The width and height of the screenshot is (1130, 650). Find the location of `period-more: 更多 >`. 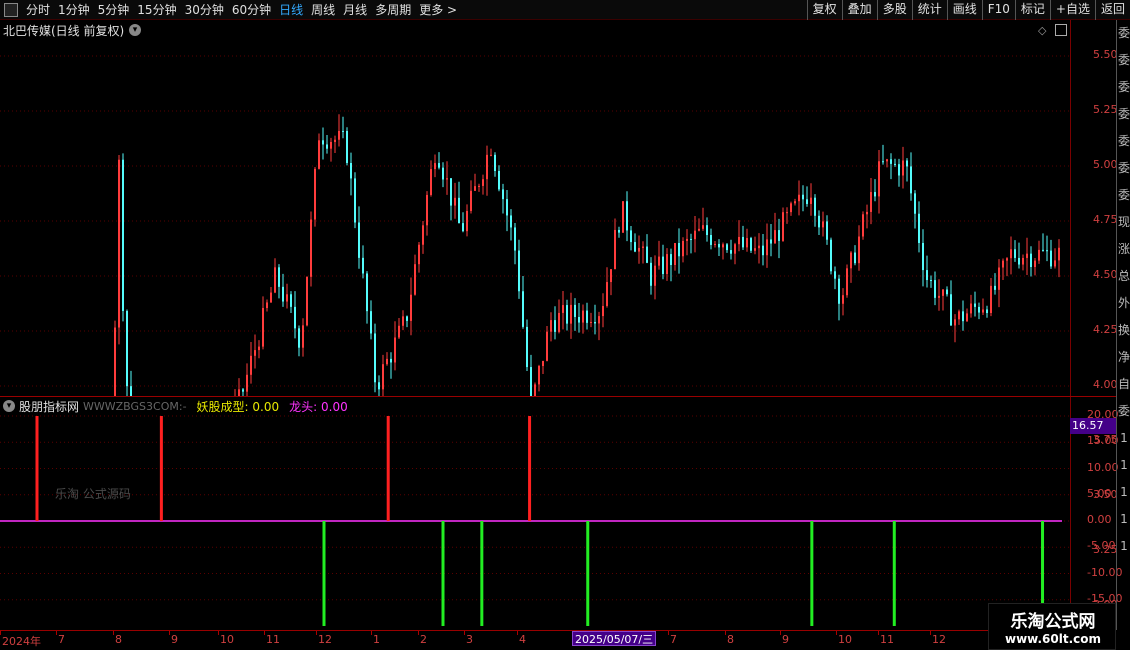

period-more: 更多 > is located at coordinates (438, 10).